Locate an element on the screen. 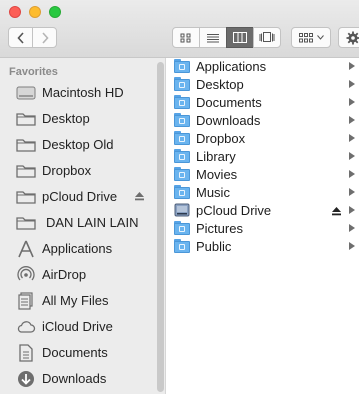 The width and height of the screenshot is (359, 394). sidebar-heading-favorites: Favorites is located at coordinates (33, 72).